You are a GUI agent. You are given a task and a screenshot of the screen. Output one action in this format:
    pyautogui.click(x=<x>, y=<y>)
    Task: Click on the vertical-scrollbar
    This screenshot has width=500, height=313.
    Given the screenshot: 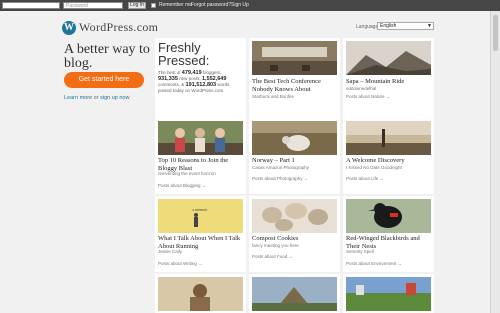 What is the action you would take?
    pyautogui.click(x=495, y=162)
    